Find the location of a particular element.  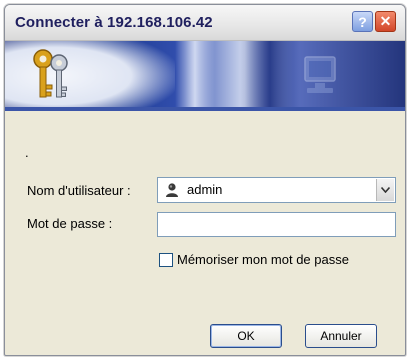

username-label: Nom d'utilisateur : is located at coordinates (79, 190).